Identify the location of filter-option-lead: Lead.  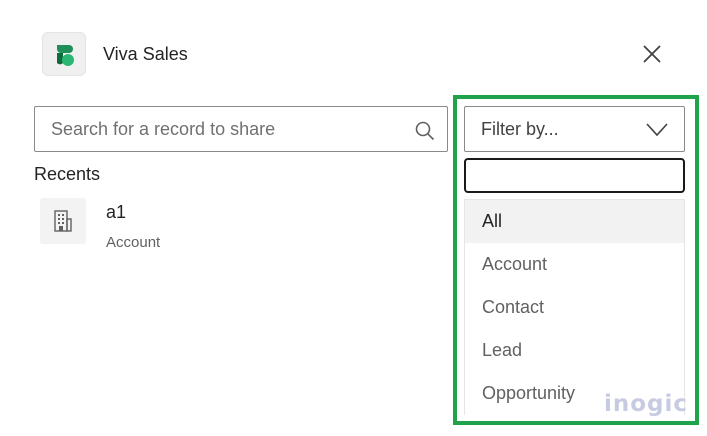
(574, 350).